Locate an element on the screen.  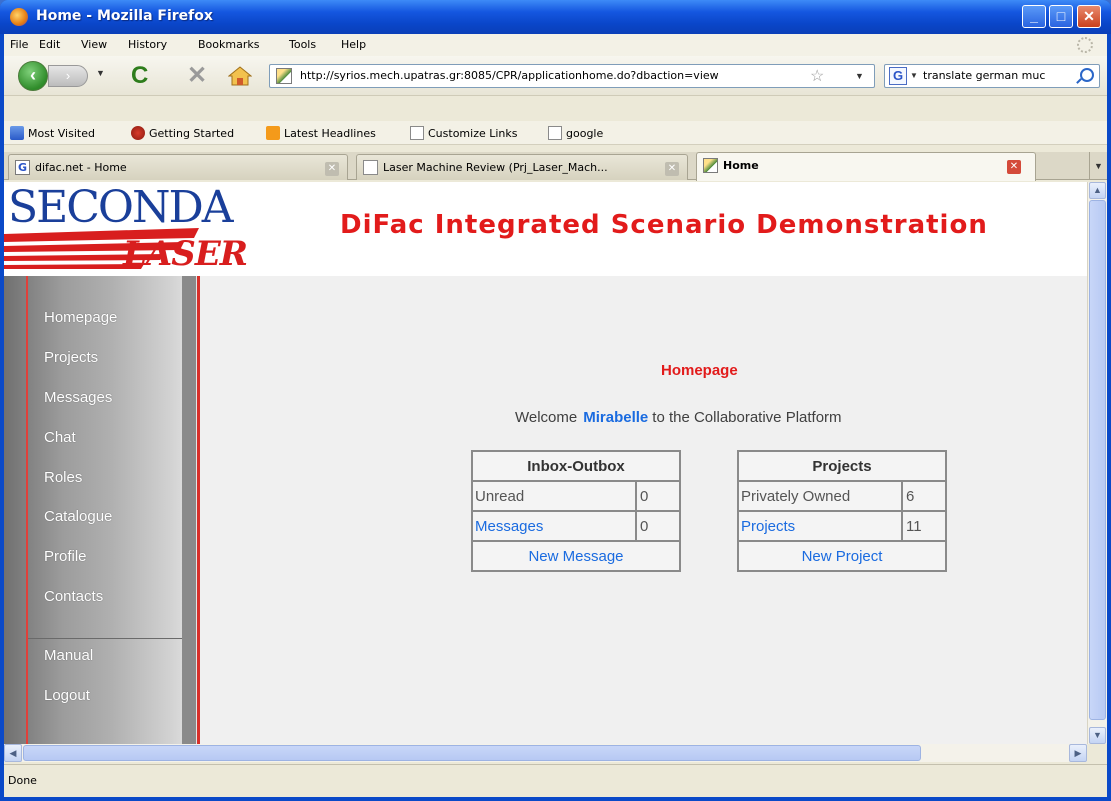
menu-help: Help is located at coordinates (353, 44).